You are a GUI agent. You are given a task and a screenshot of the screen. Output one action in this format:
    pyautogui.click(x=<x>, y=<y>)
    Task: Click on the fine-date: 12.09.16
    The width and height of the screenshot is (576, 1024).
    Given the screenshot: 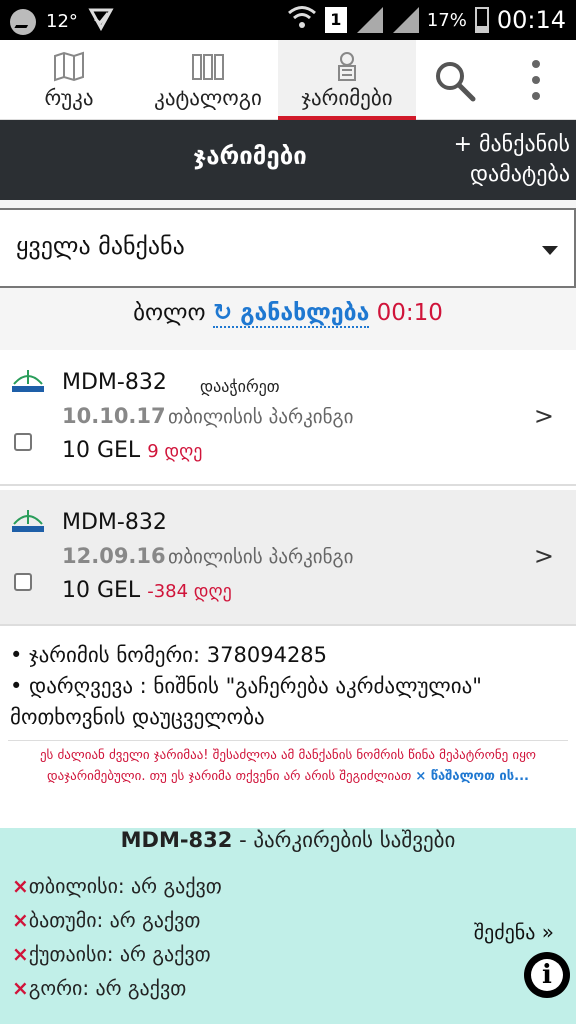 What is the action you would take?
    pyautogui.click(x=114, y=556)
    